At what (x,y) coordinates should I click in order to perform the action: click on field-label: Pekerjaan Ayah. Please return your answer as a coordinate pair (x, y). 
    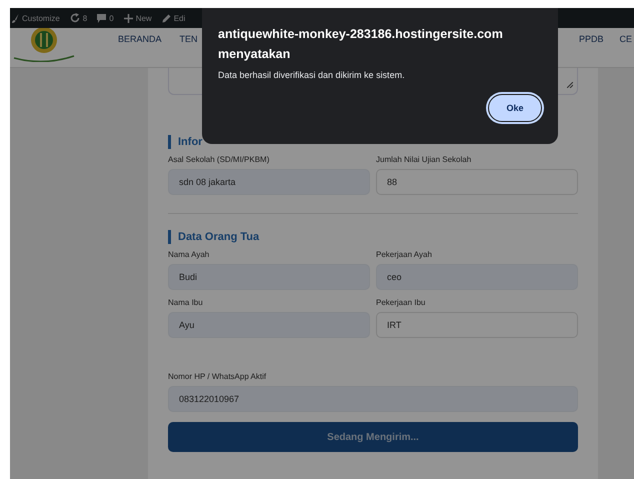
    Looking at the image, I should click on (404, 254).